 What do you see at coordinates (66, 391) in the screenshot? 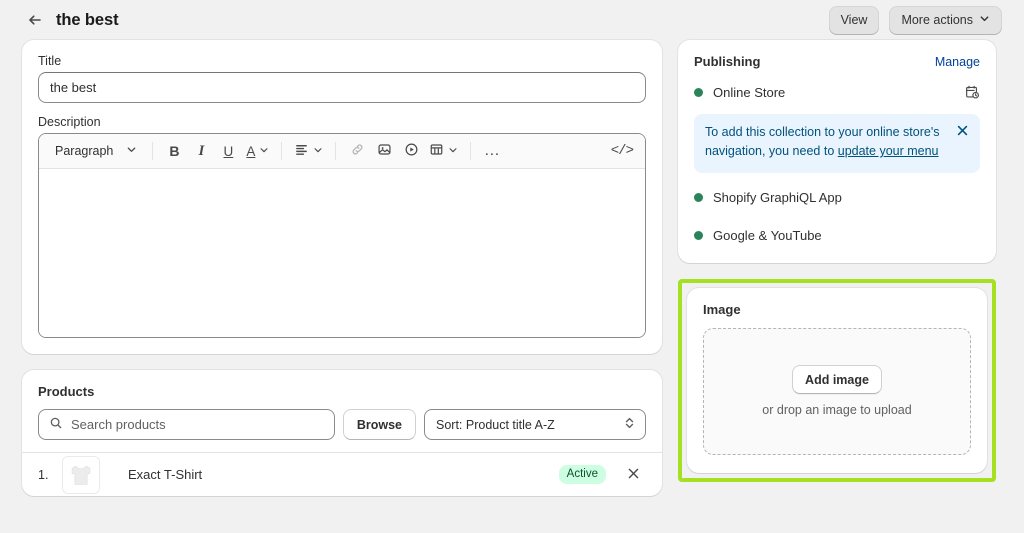
I see `products-heading: Products` at bounding box center [66, 391].